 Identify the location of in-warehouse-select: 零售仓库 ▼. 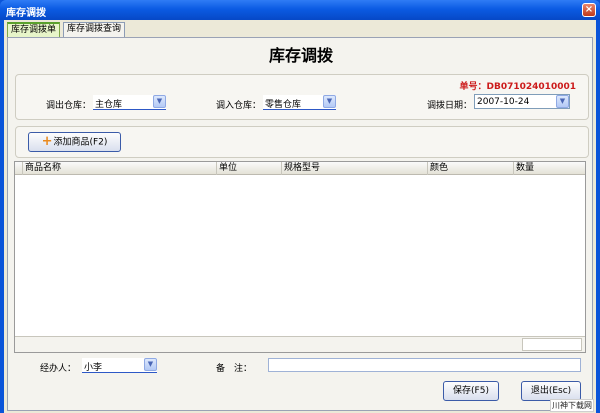
(299, 102).